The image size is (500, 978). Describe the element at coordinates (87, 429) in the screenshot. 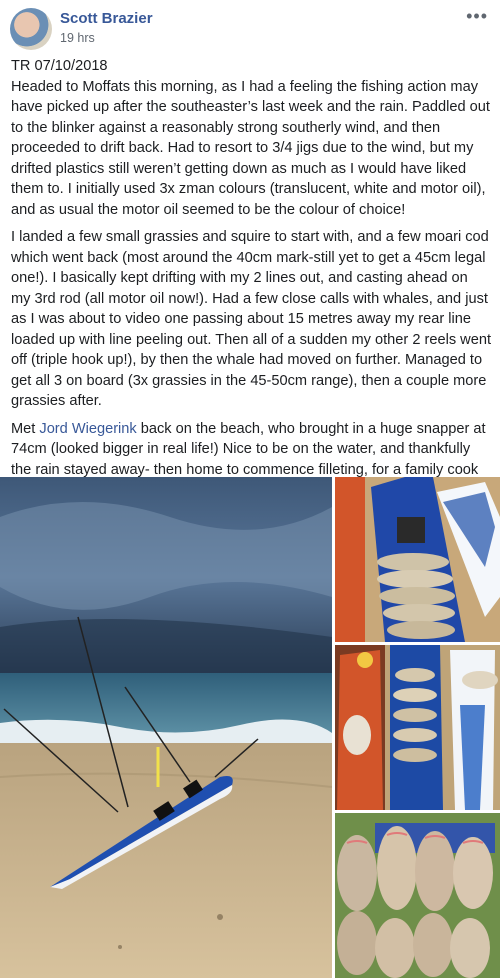

I see `mention-link: Jord Wiegerink` at that location.